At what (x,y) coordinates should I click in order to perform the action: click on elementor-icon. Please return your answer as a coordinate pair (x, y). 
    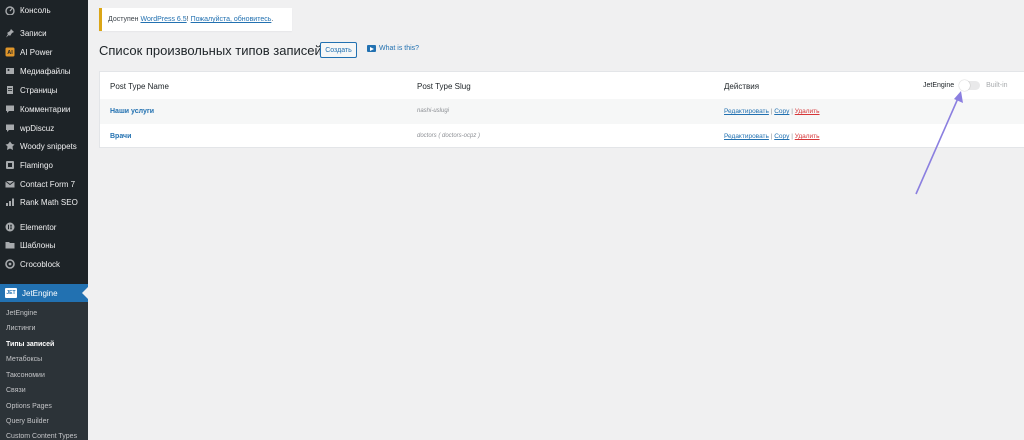
    Looking at the image, I should click on (10, 227).